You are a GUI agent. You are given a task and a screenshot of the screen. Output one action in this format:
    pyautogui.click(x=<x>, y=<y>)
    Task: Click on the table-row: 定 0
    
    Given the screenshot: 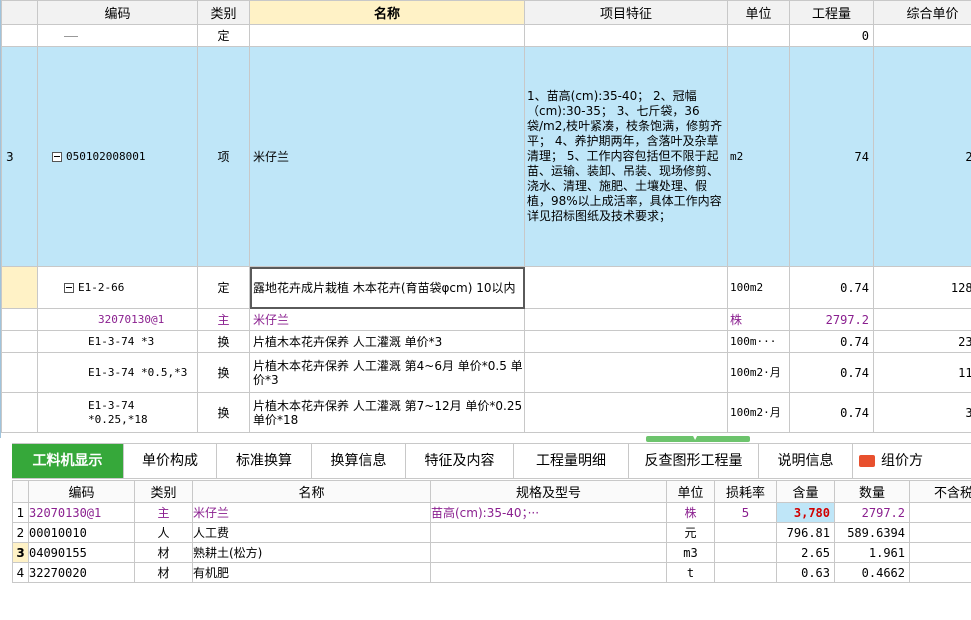 What is the action you would take?
    pyautogui.click(x=486, y=35)
    